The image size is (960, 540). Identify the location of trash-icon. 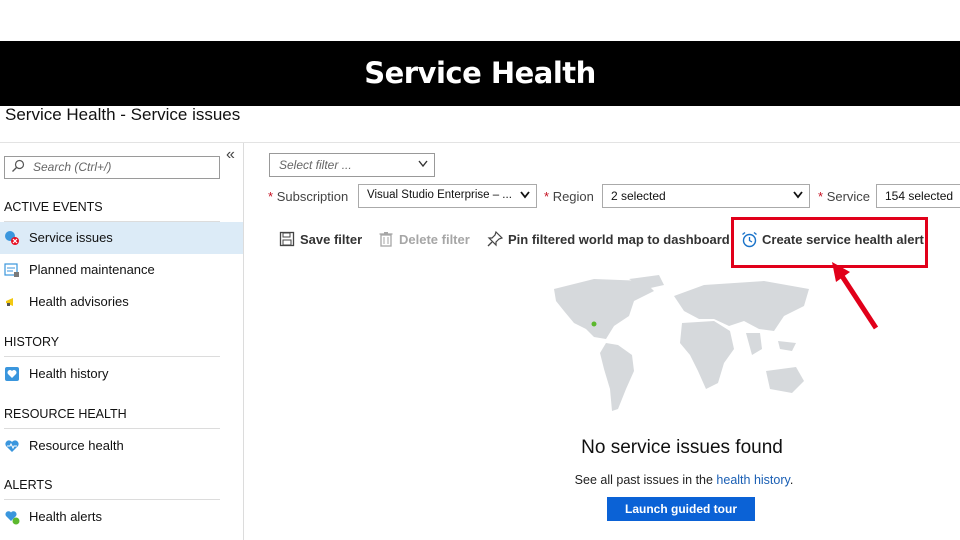
(386, 239).